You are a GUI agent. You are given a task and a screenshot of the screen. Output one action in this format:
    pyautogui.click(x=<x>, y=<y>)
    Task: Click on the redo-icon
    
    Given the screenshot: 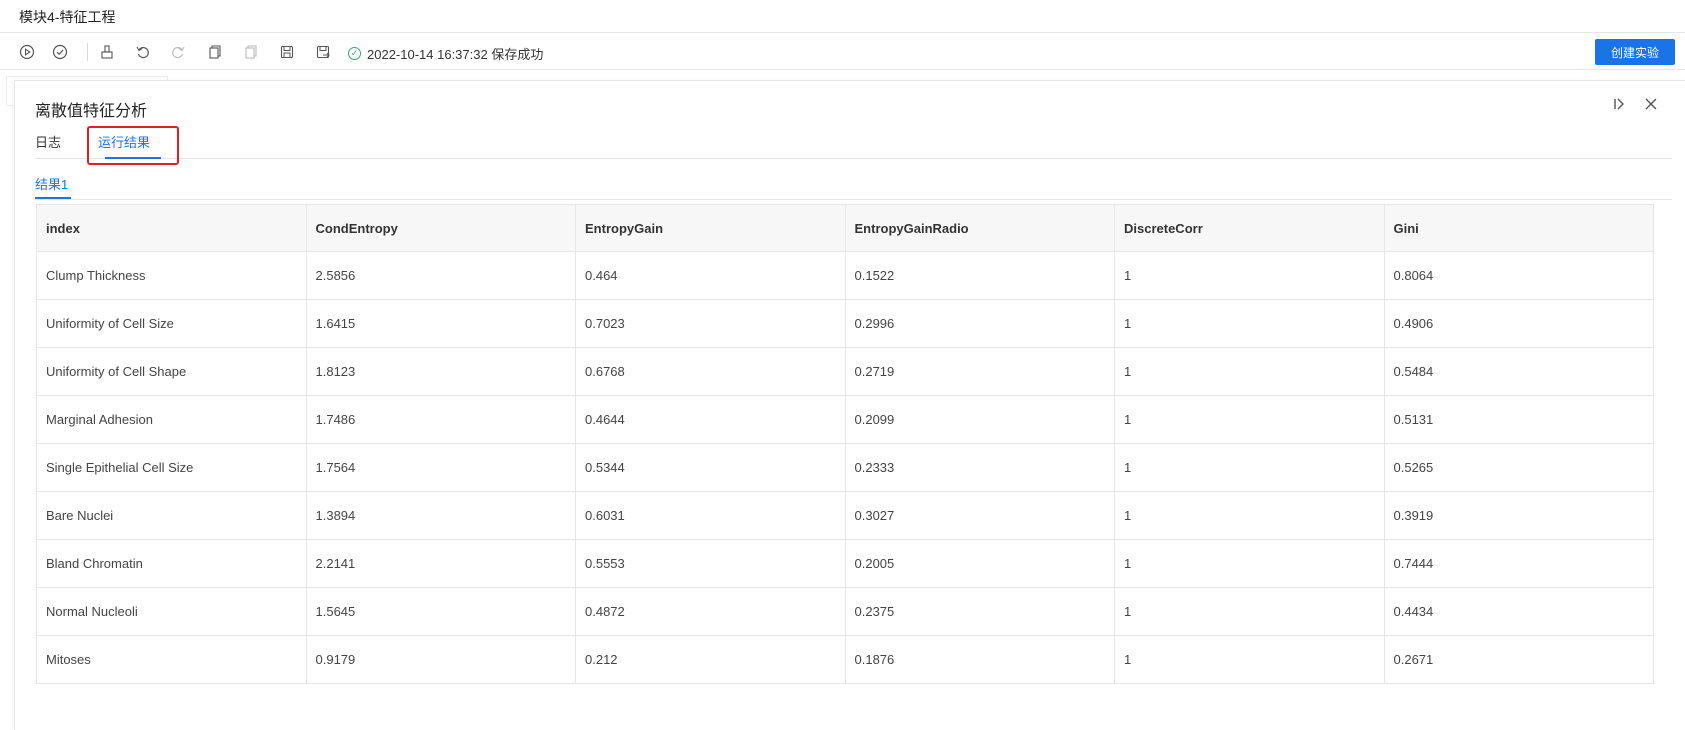 What is the action you would take?
    pyautogui.click(x=178, y=52)
    